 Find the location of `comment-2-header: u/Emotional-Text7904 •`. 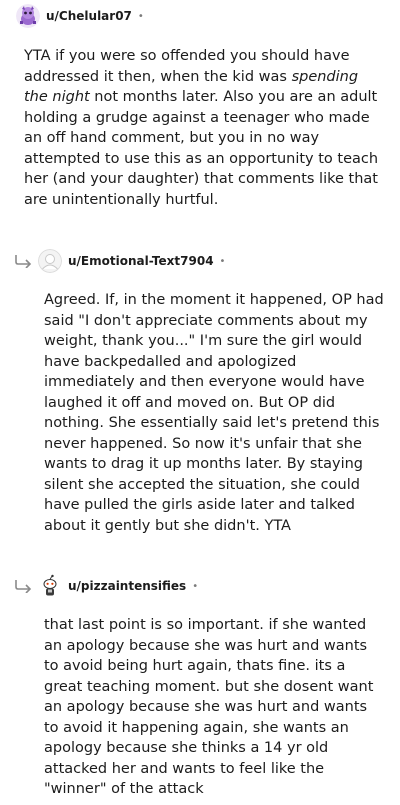

comment-2-header: u/Emotional-Text7904 • is located at coordinates (131, 261).